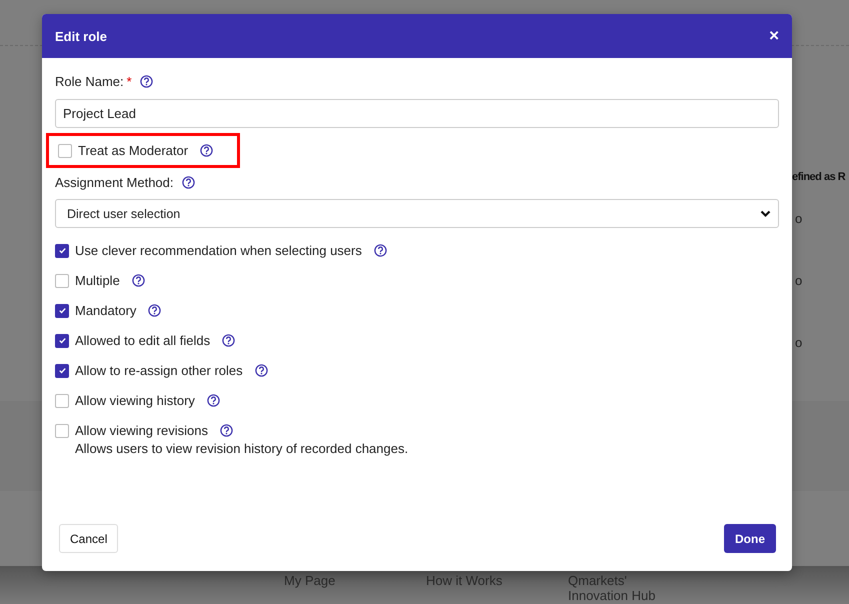 Image resolution: width=849 pixels, height=604 pixels. Describe the element at coordinates (218, 250) in the screenshot. I see `checkbox-label: Use clever recommendation when selecting users` at that location.